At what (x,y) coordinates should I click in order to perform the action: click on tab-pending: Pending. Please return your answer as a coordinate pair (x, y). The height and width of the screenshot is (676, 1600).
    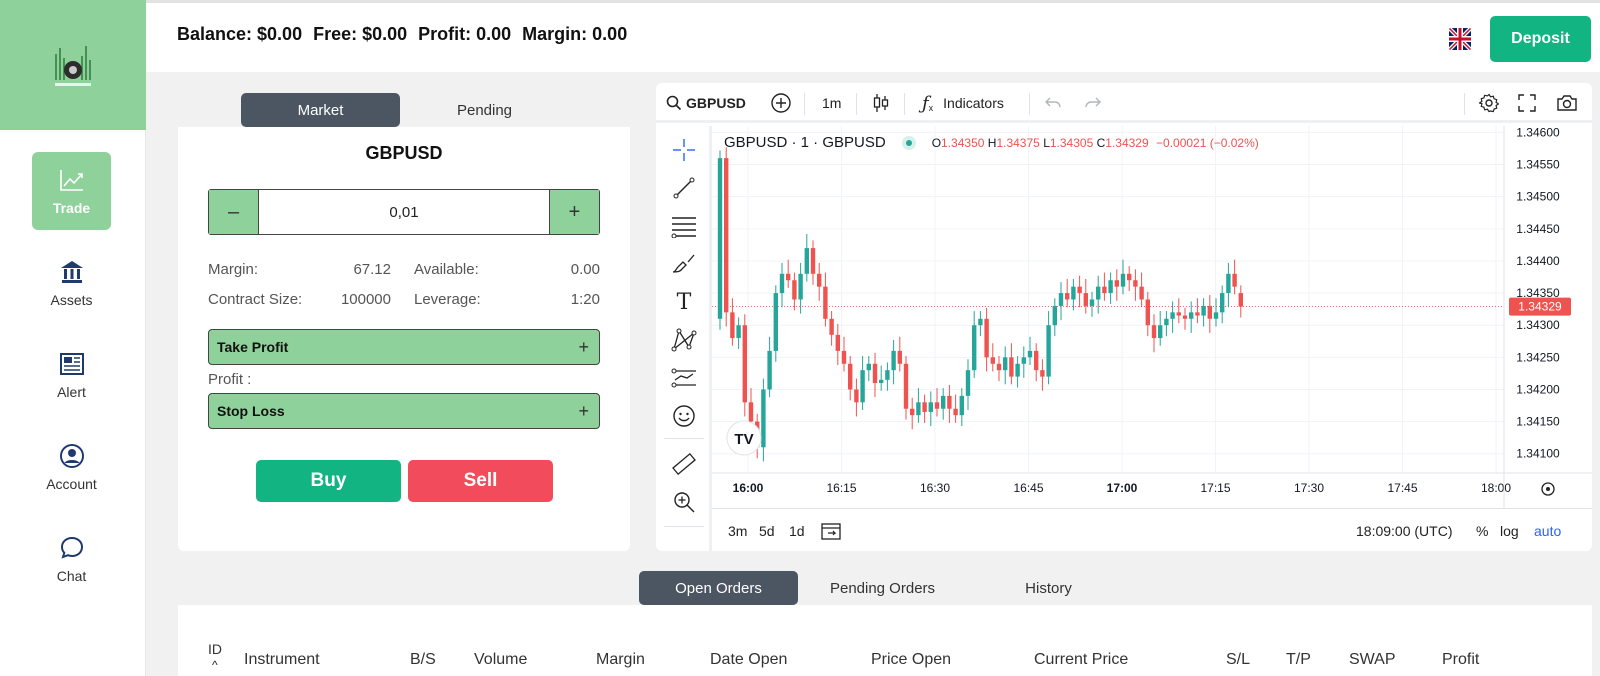
    Looking at the image, I should click on (484, 110).